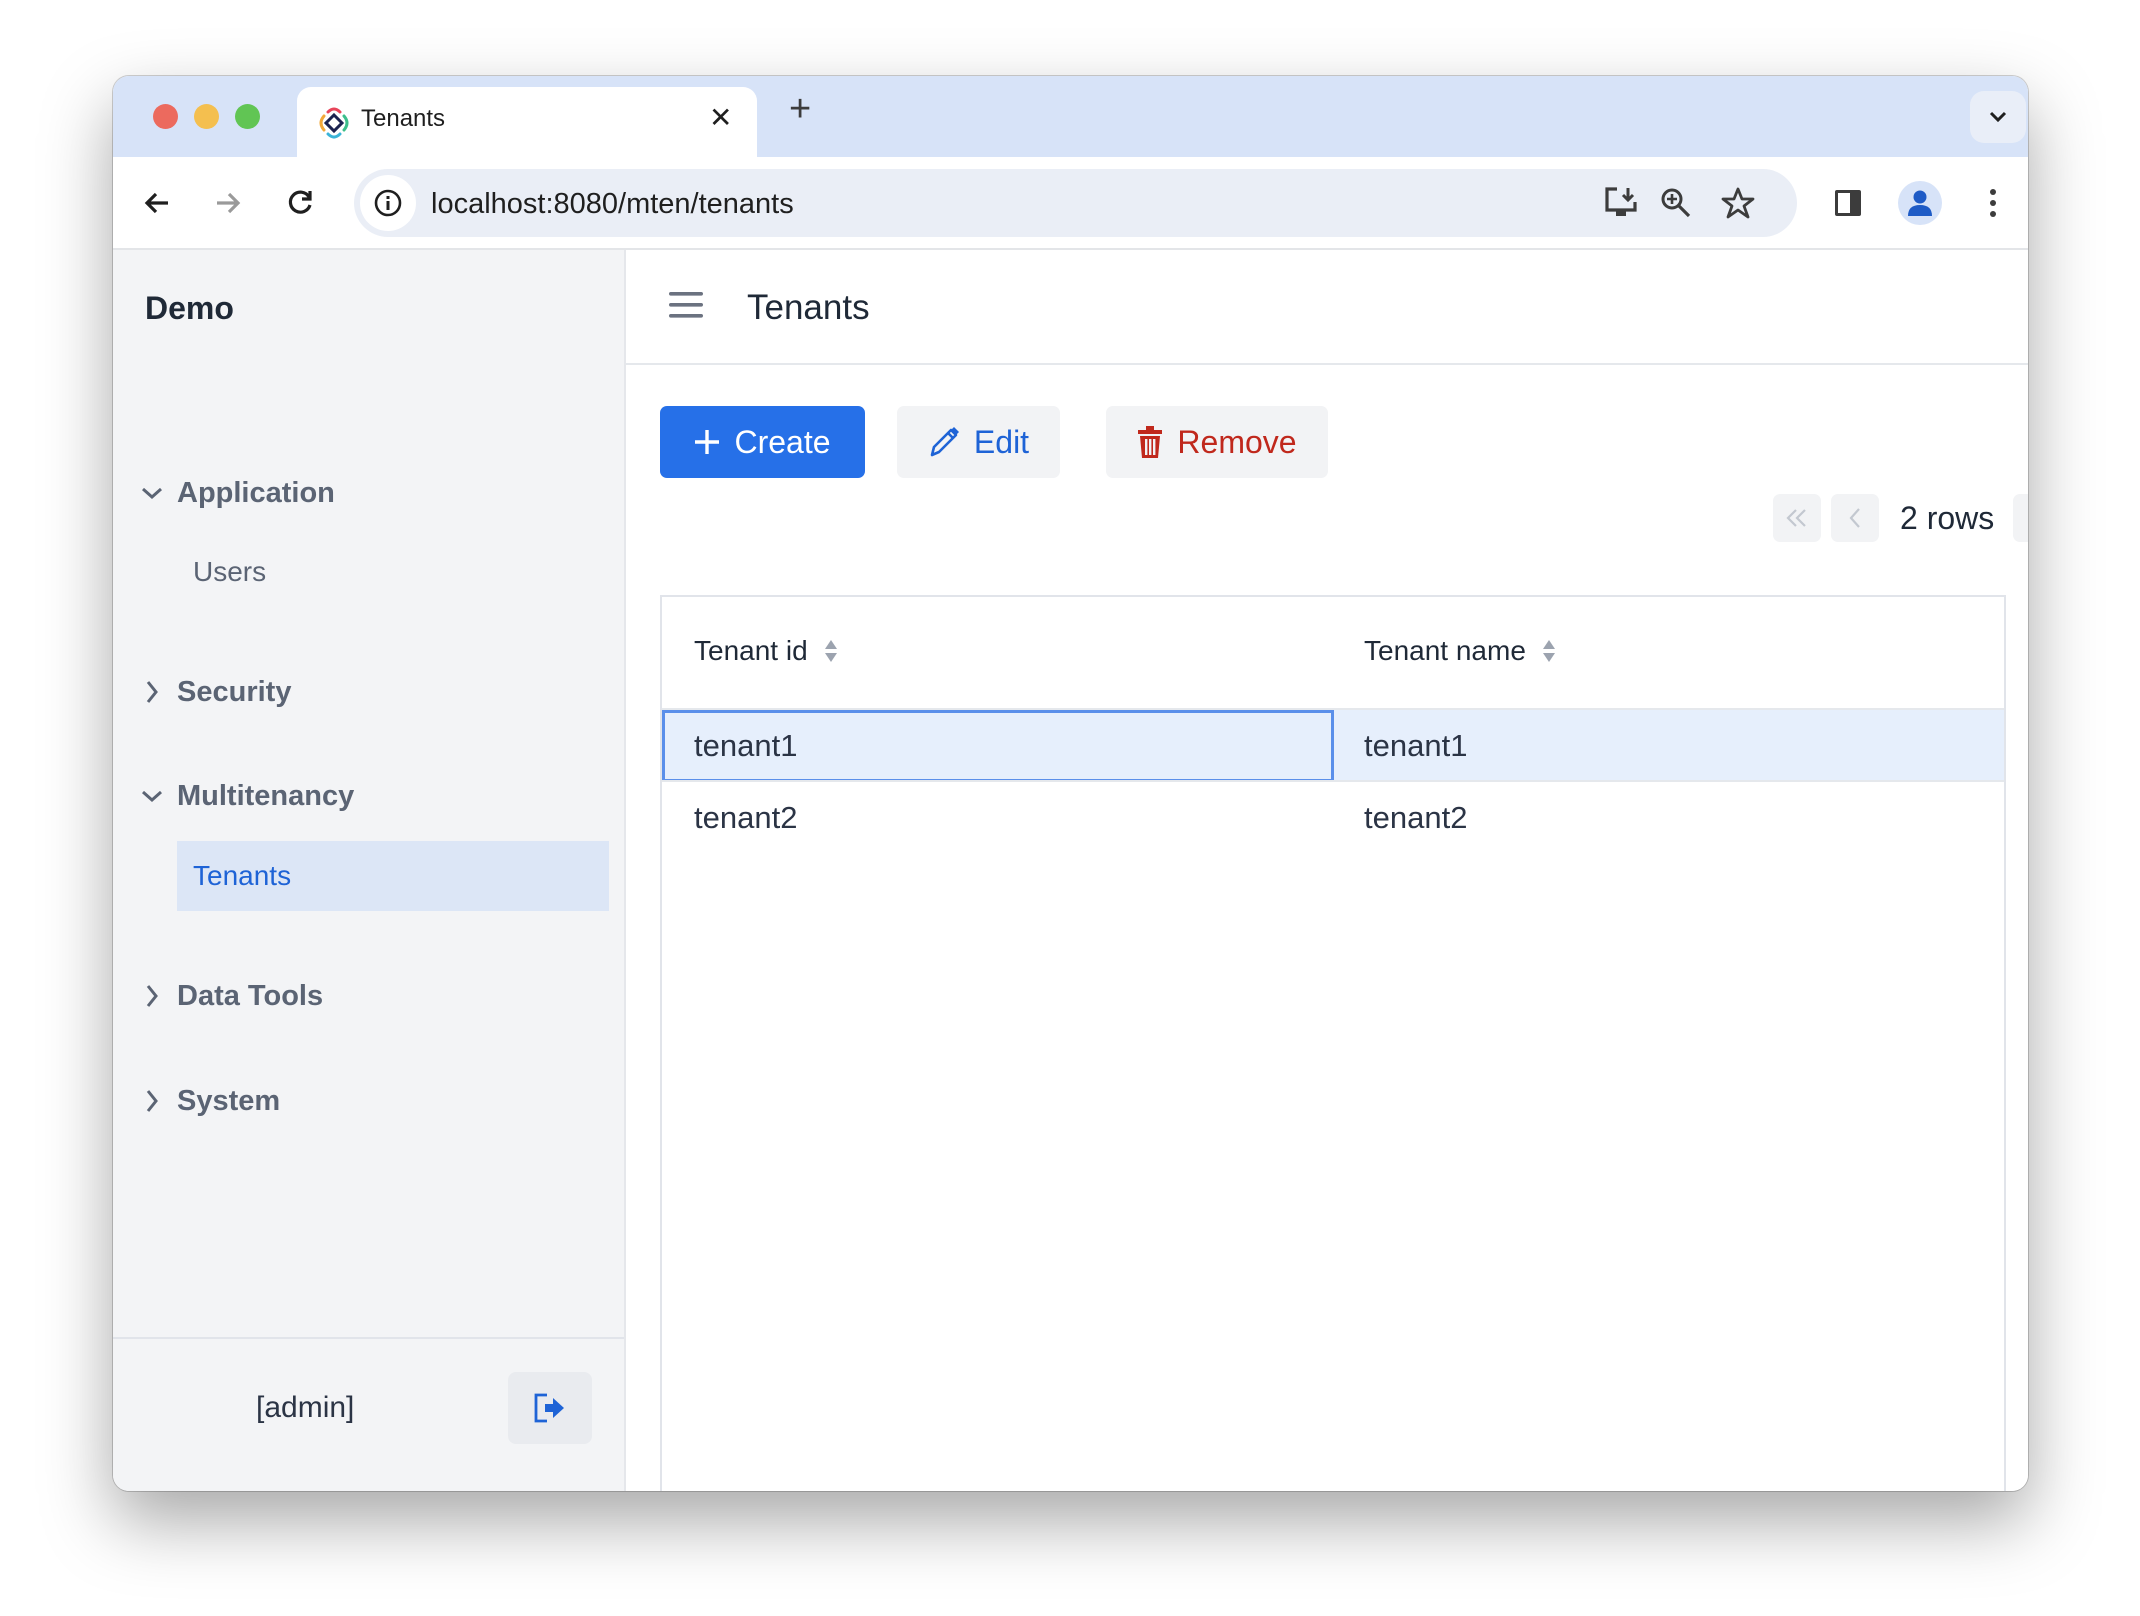 The height and width of the screenshot is (1616, 2140). I want to click on sidebar-group-label: Application, so click(256, 492).